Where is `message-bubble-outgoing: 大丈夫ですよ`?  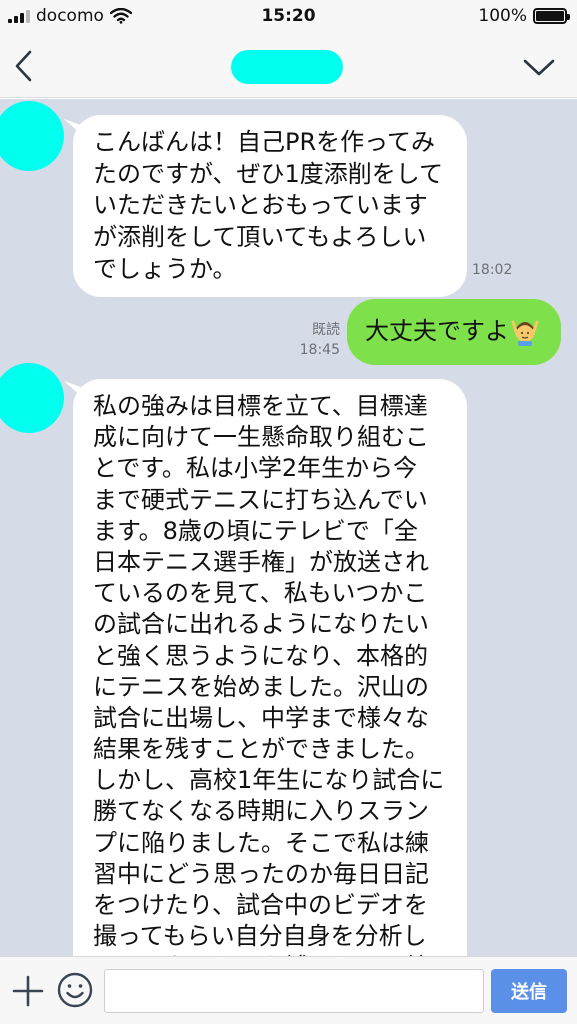 message-bubble-outgoing: 大丈夫ですよ is located at coordinates (454, 332).